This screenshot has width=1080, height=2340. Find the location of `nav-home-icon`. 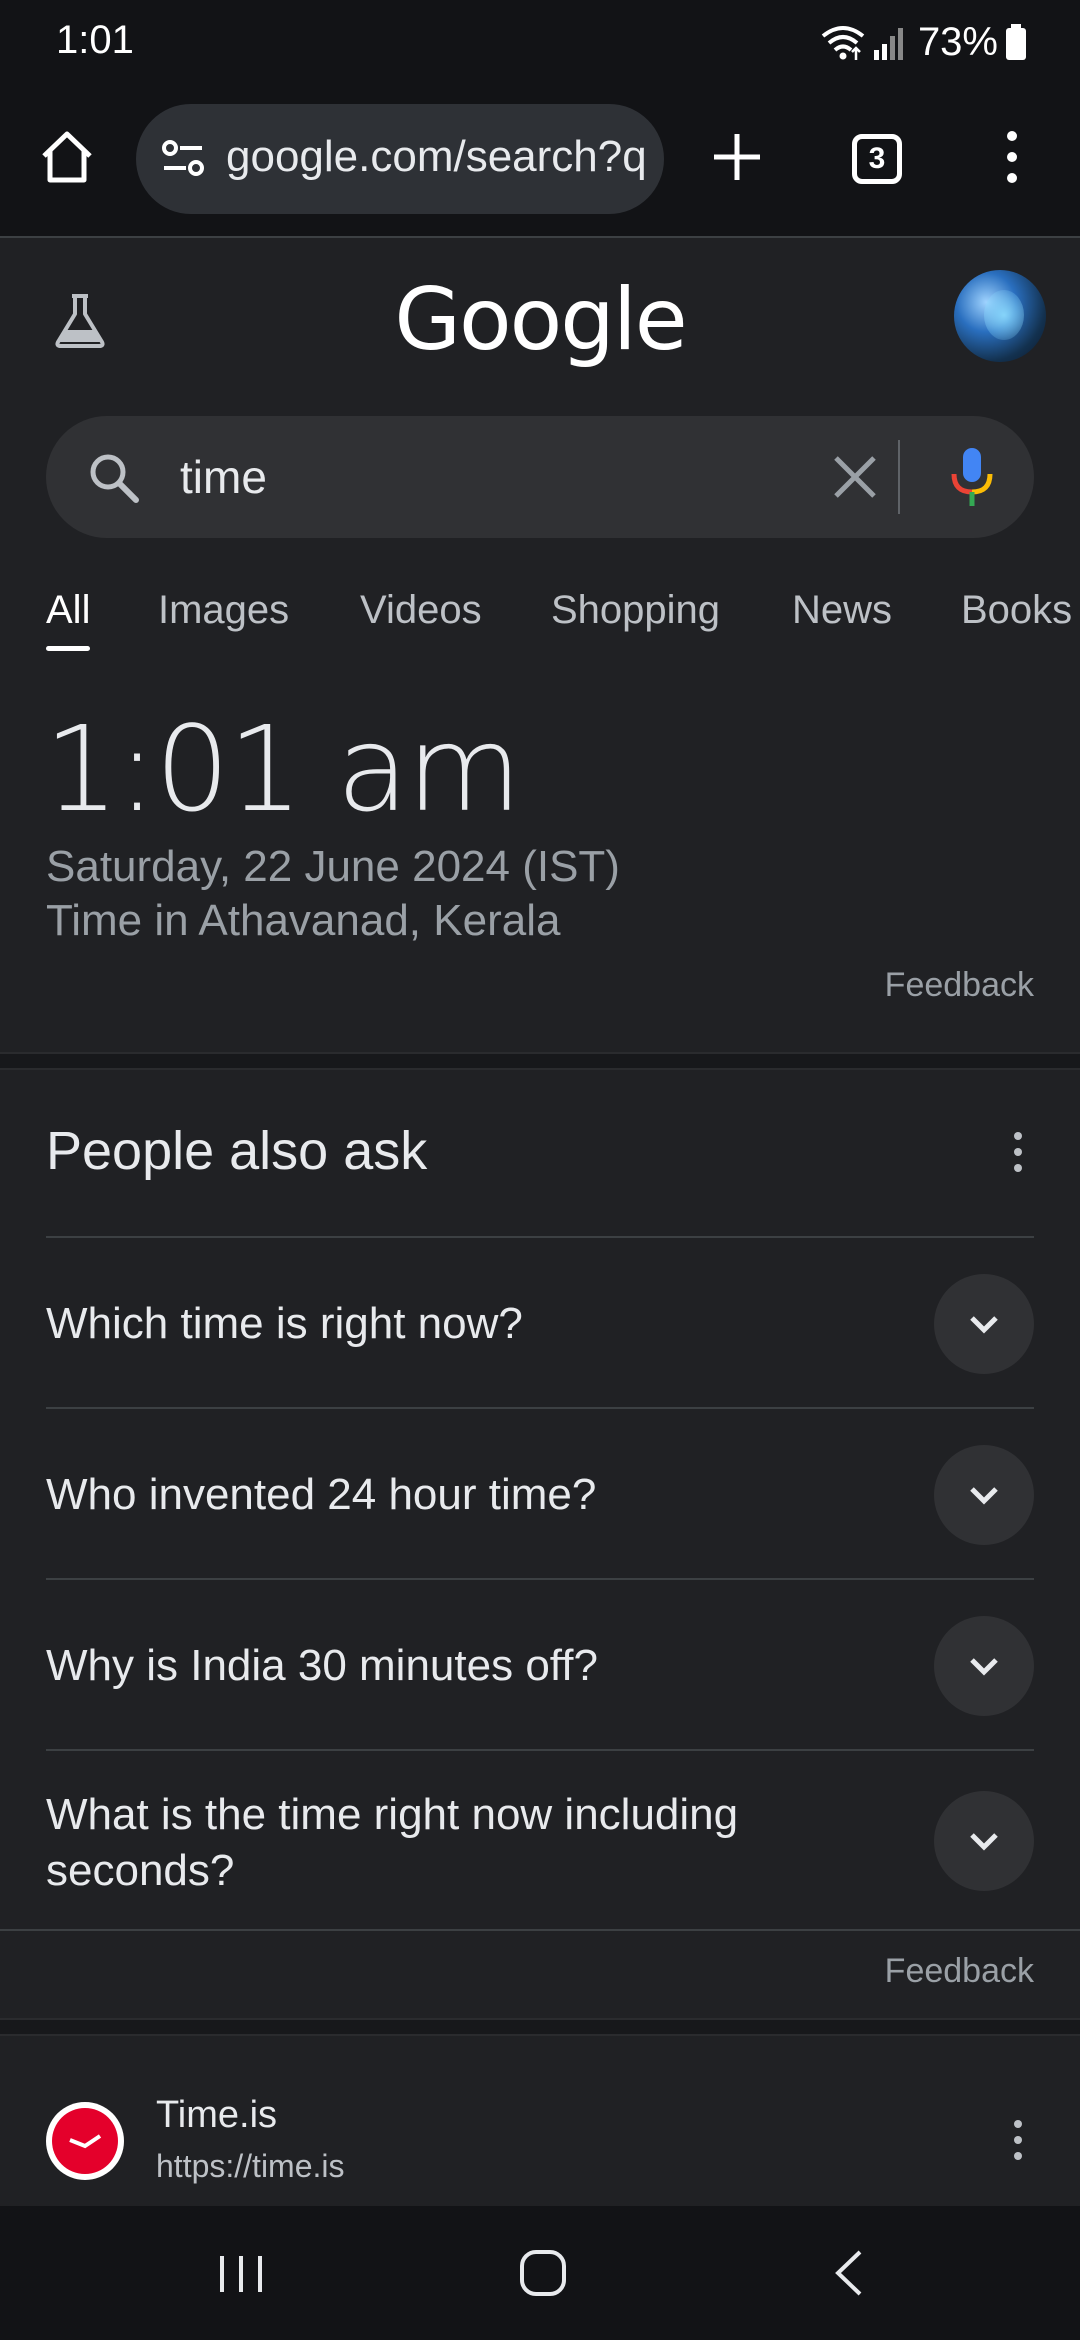

nav-home-icon is located at coordinates (543, 2273).